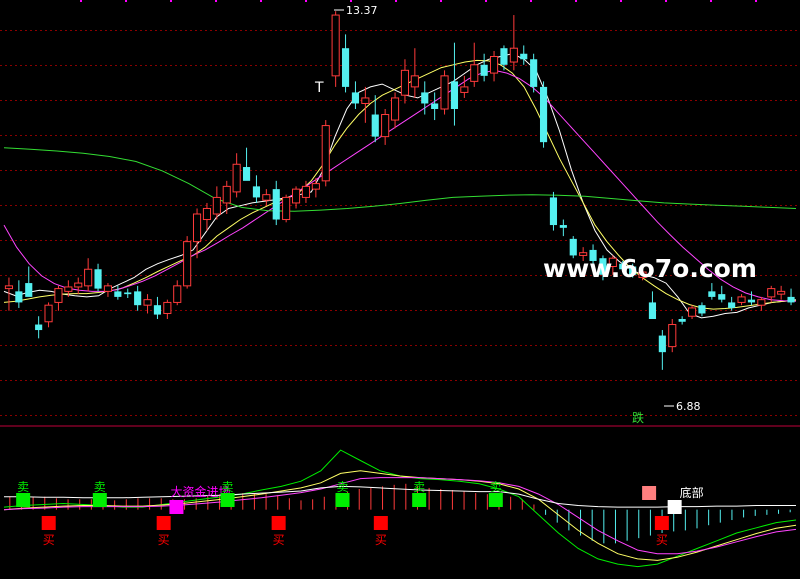  Describe the element at coordinates (650, 268) in the screenshot. I see `watermark: www.6o7o.com` at that location.